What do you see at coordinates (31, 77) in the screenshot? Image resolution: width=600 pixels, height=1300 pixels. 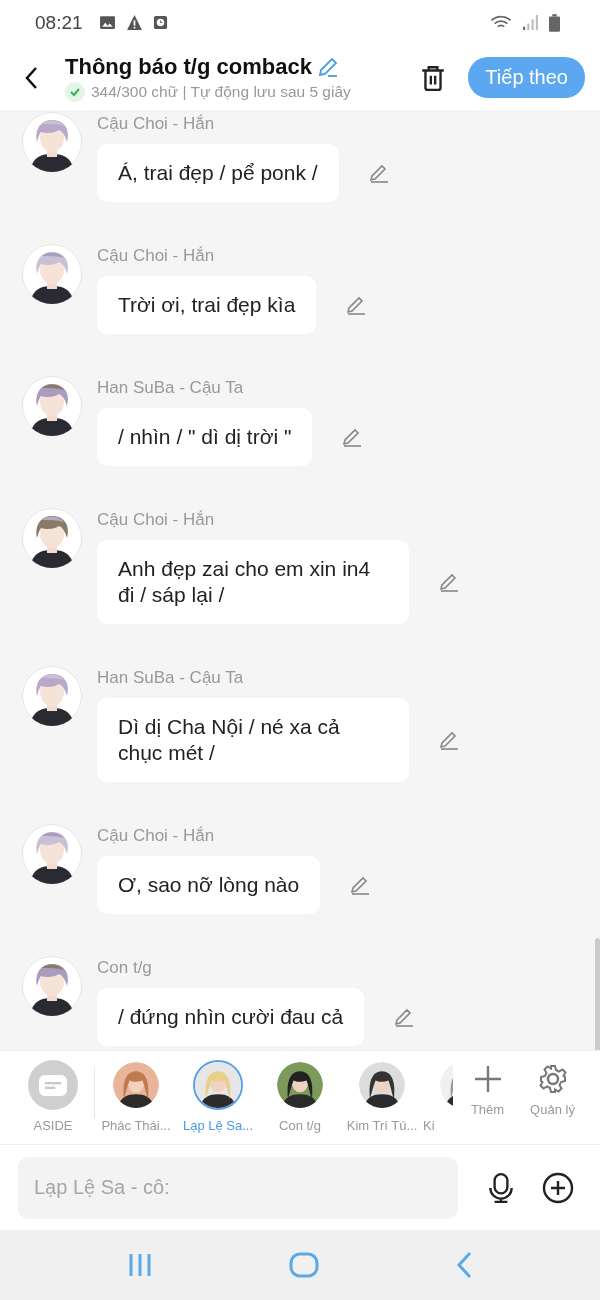 I see `back-icon` at bounding box center [31, 77].